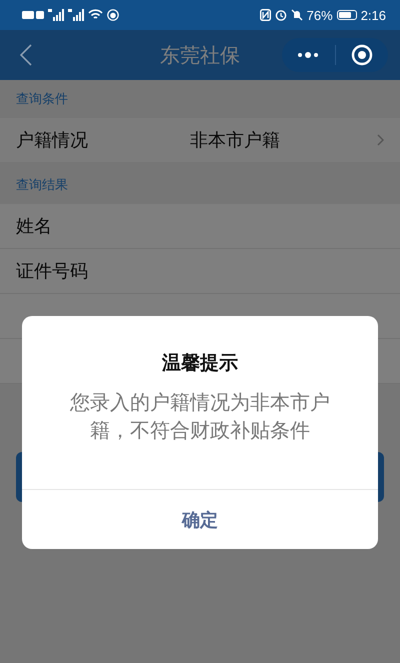 The width and height of the screenshot is (400, 663). I want to click on confirm-button: 确定, so click(200, 519).